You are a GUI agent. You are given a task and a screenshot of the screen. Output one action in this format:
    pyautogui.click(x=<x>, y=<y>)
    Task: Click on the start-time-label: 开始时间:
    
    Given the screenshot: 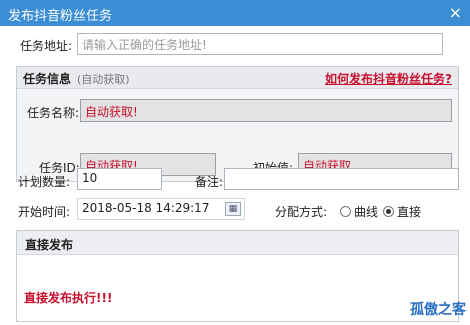 What is the action you would take?
    pyautogui.click(x=44, y=212)
    